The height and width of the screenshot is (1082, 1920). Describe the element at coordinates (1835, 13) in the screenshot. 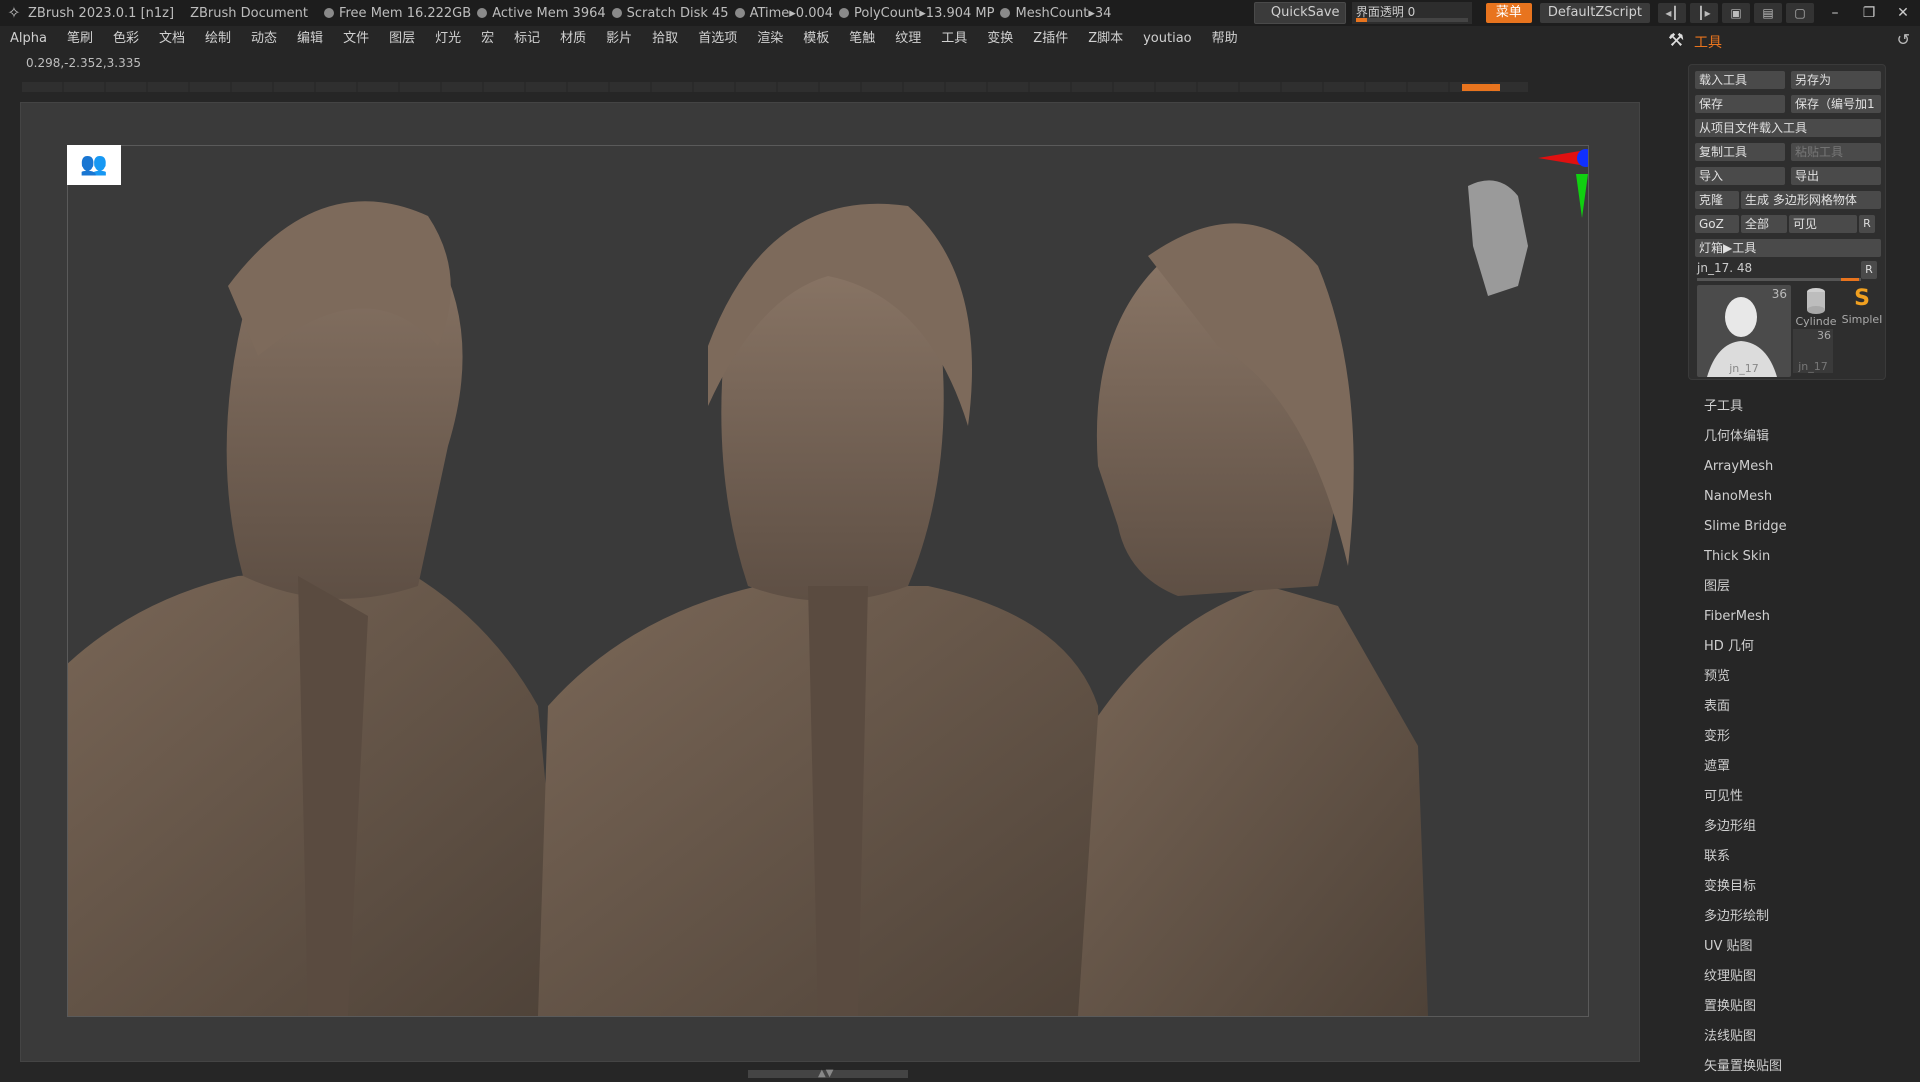

I see `minimize-icon: –` at that location.